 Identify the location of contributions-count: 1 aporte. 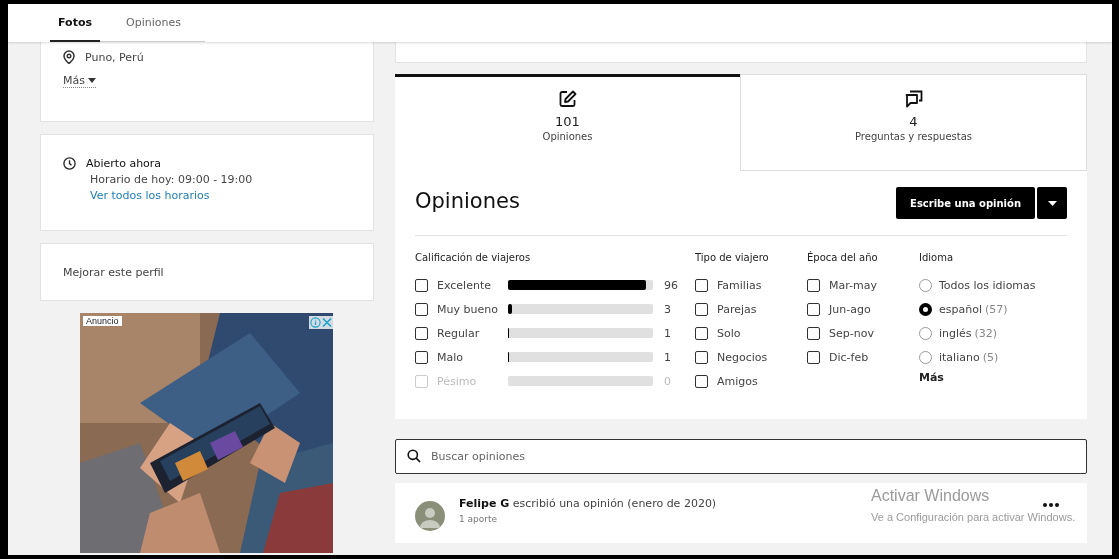
(478, 519).